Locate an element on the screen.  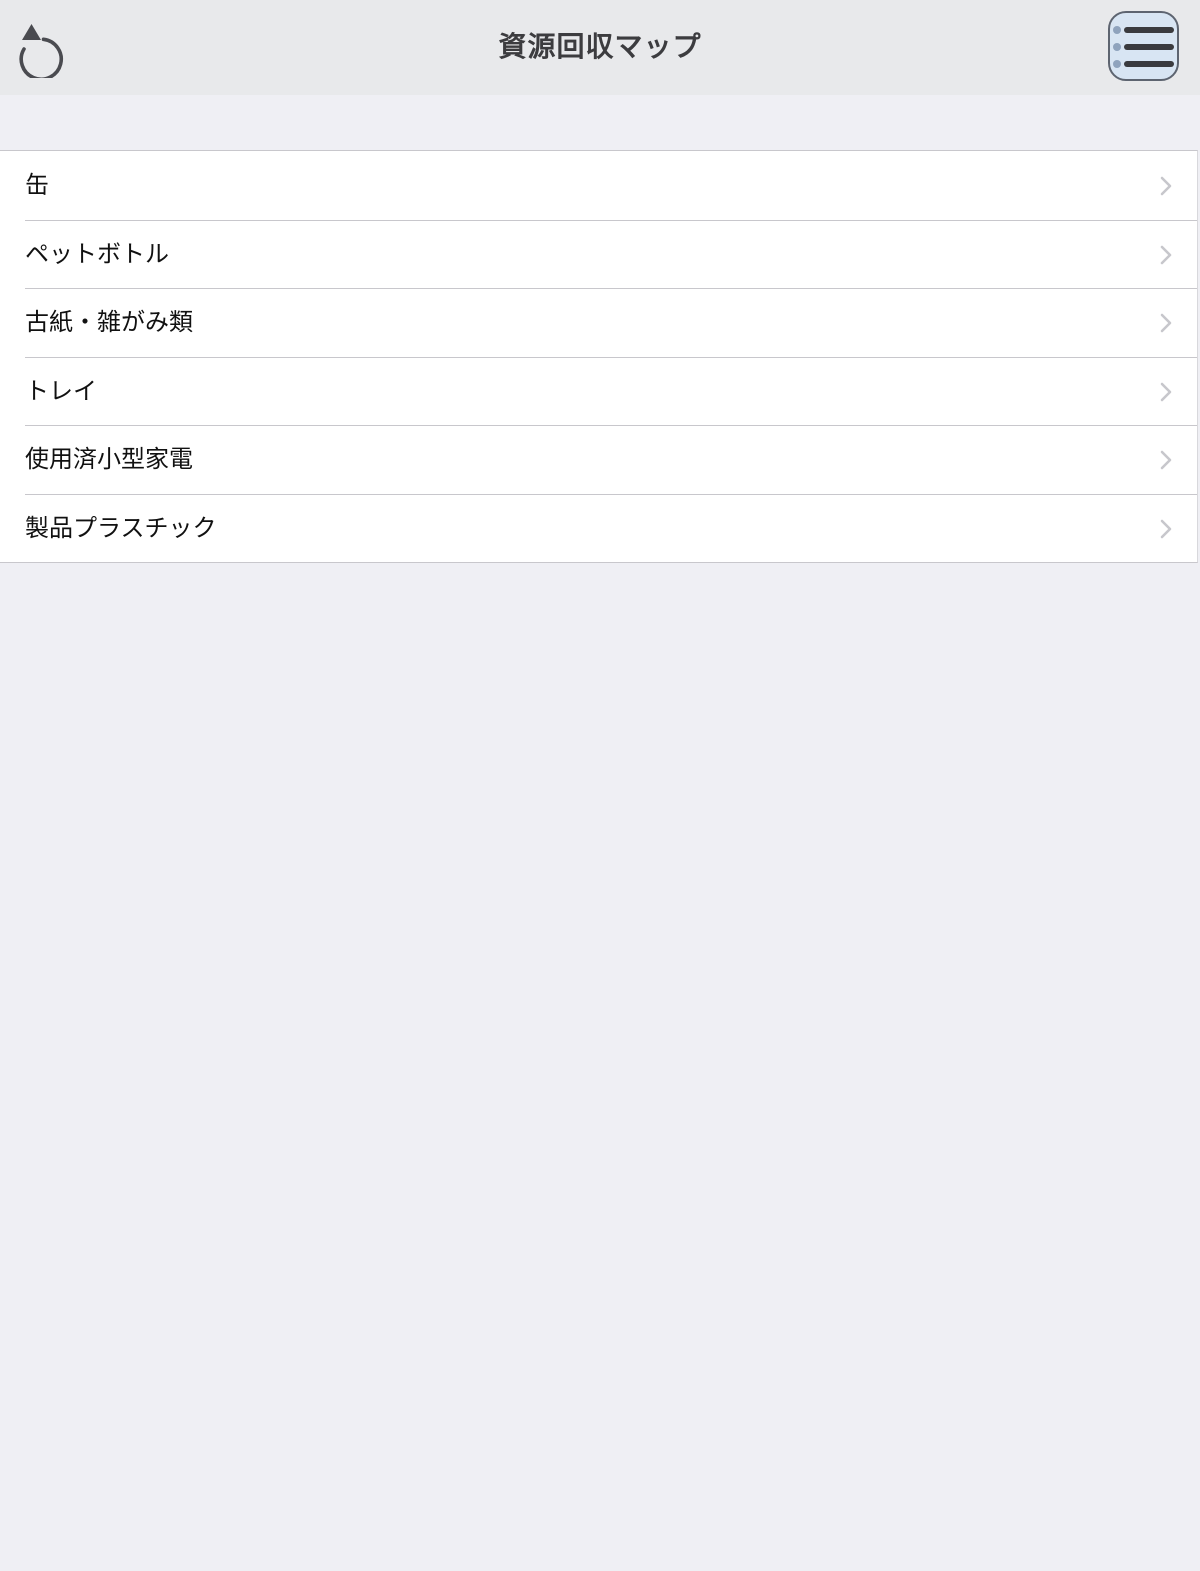
list-item-label: 使用済小型家電 is located at coordinates (109, 459).